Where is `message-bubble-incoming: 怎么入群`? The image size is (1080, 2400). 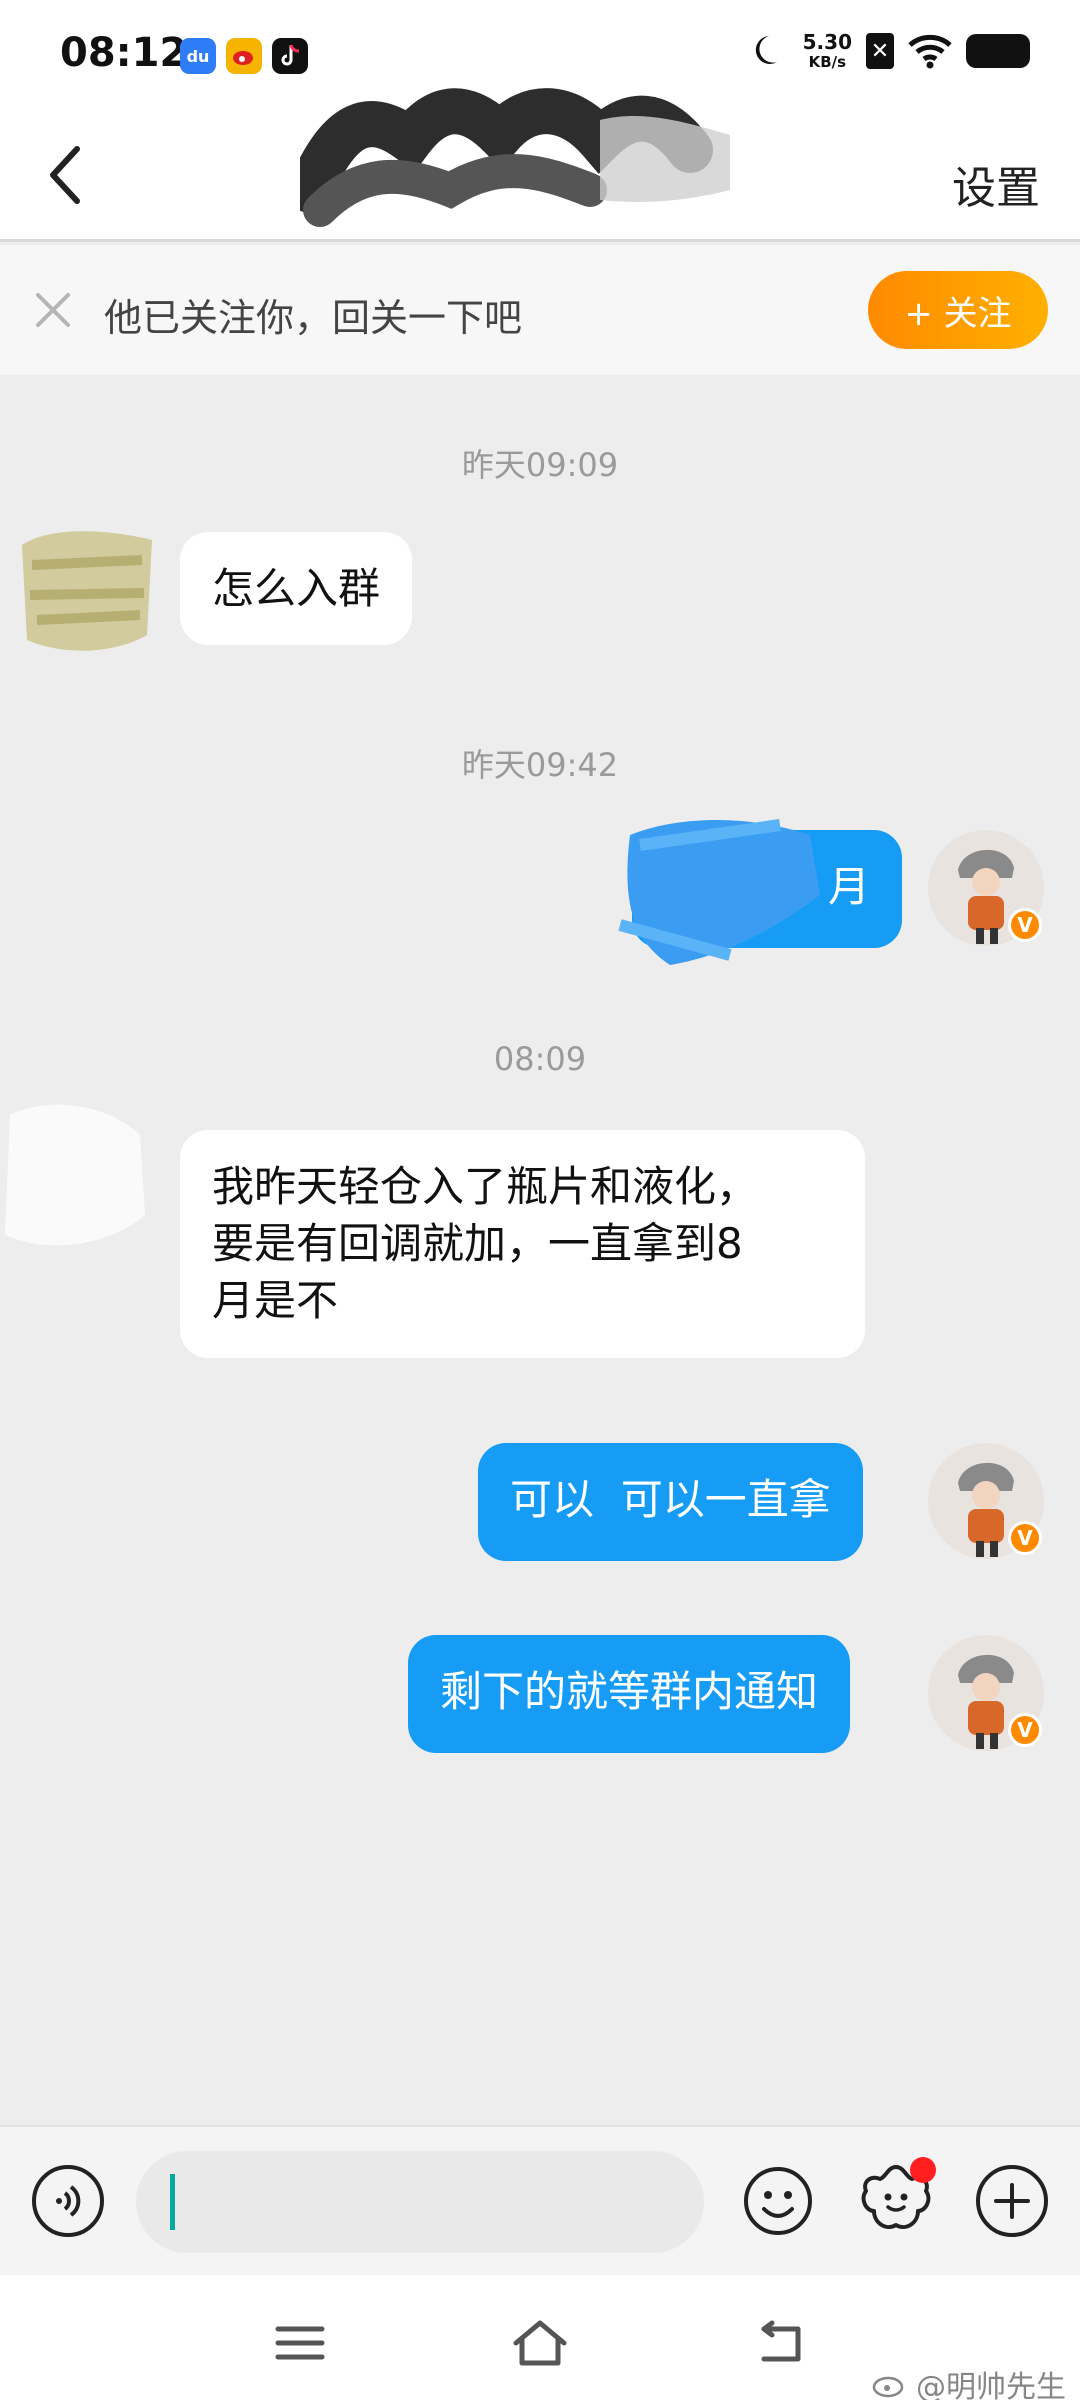
message-bubble-incoming: 怎么入群 is located at coordinates (296, 588).